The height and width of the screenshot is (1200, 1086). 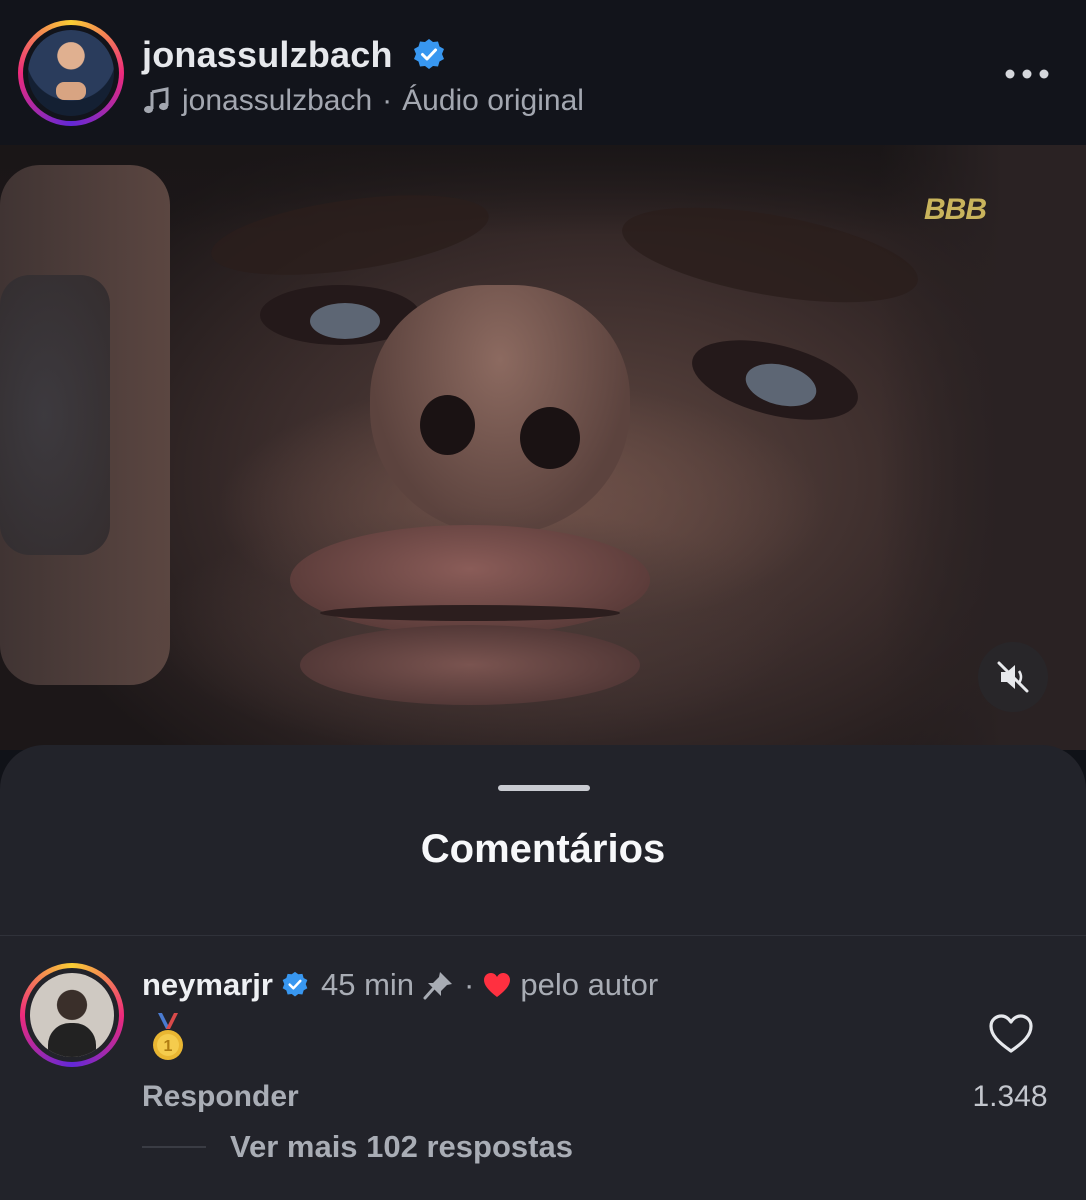 I want to click on mute-icon, so click(x=1013, y=677).